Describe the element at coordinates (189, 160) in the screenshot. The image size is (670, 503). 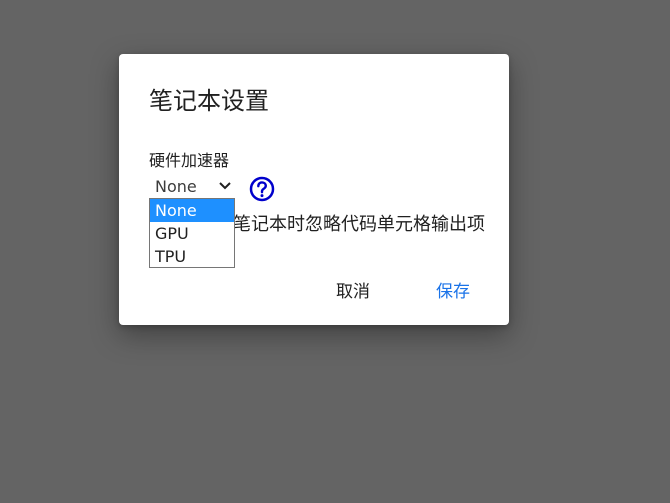
I see `hardware-accelerator-label: 硬件加速器` at that location.